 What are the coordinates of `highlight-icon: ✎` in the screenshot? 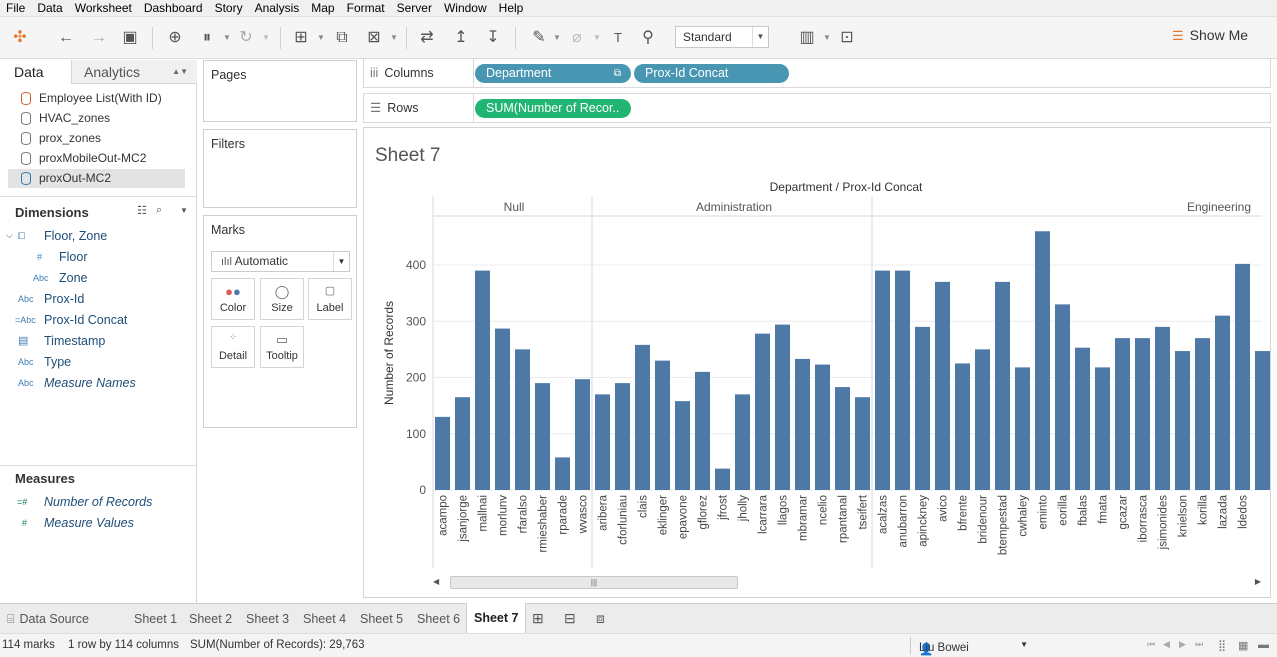 It's located at (539, 38).